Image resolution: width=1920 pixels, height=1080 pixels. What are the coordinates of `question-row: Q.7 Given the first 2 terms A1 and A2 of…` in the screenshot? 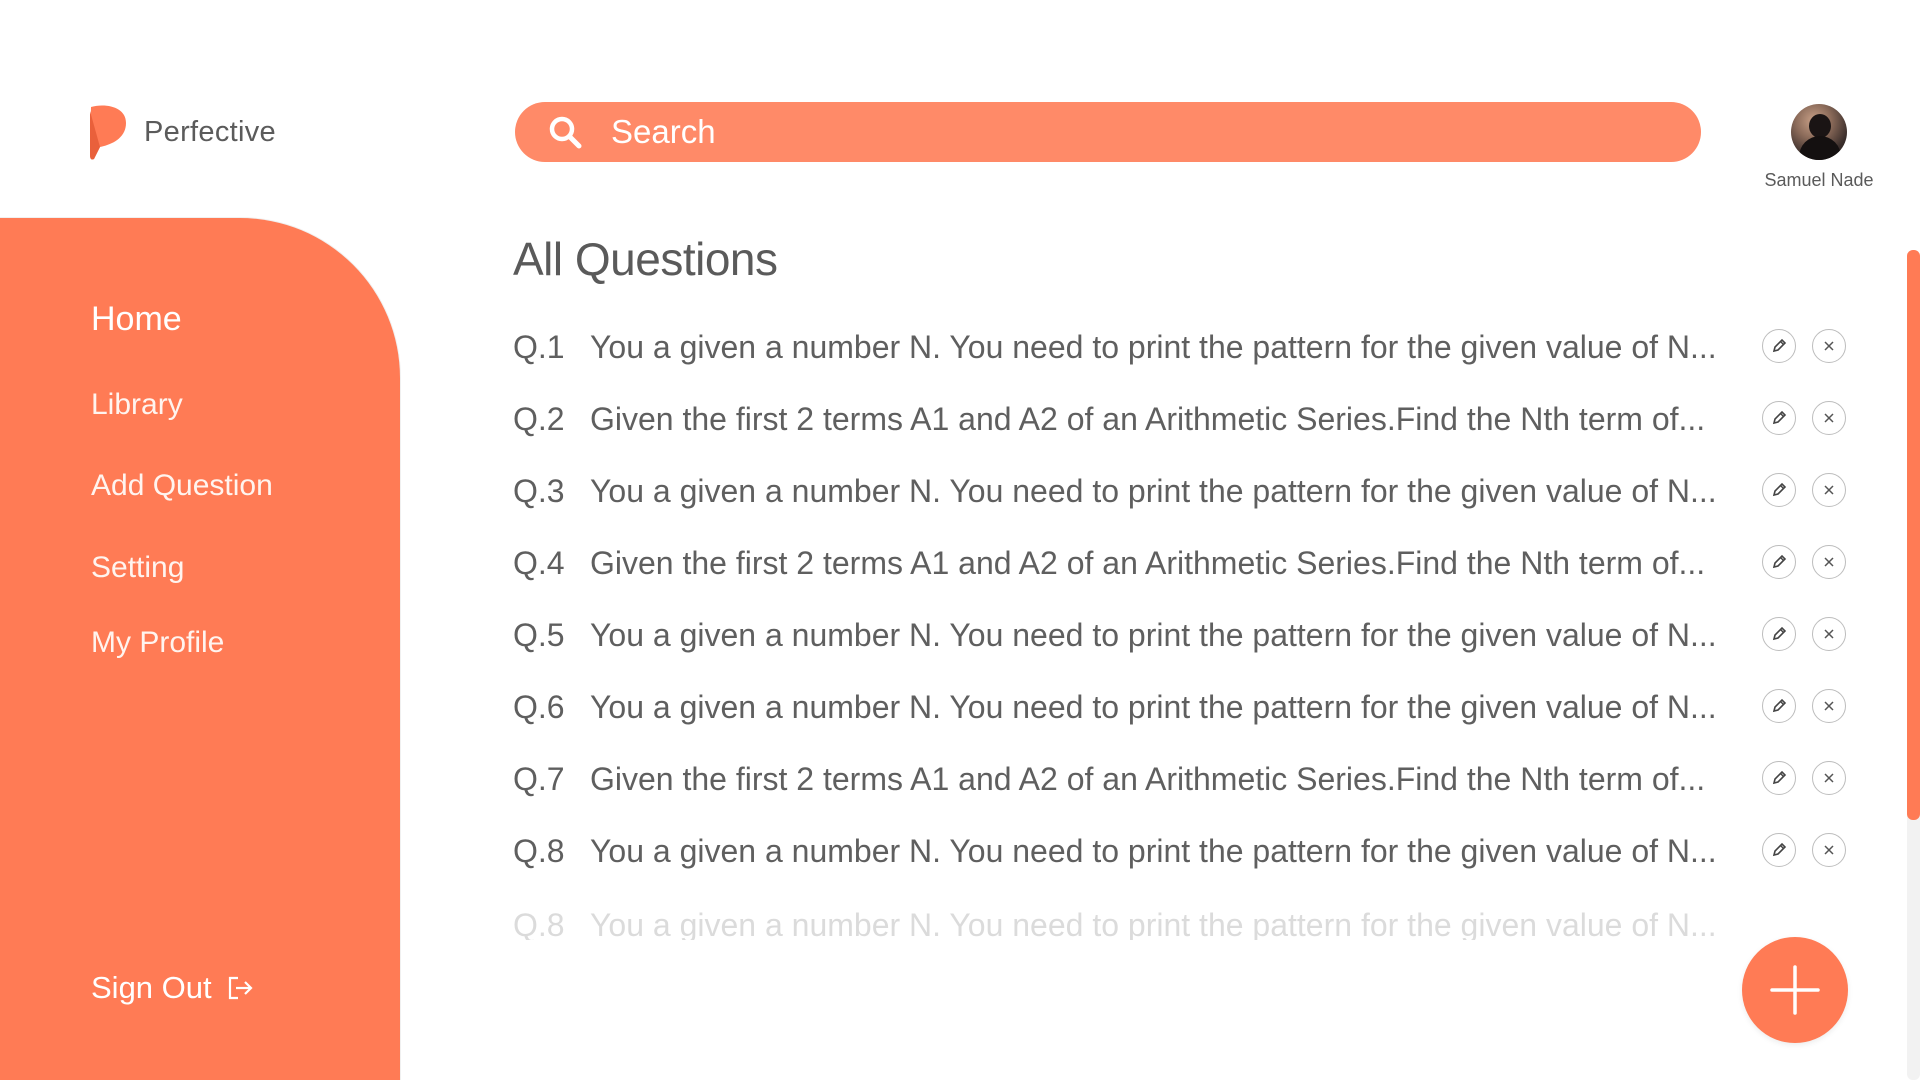 It's located at (1183, 779).